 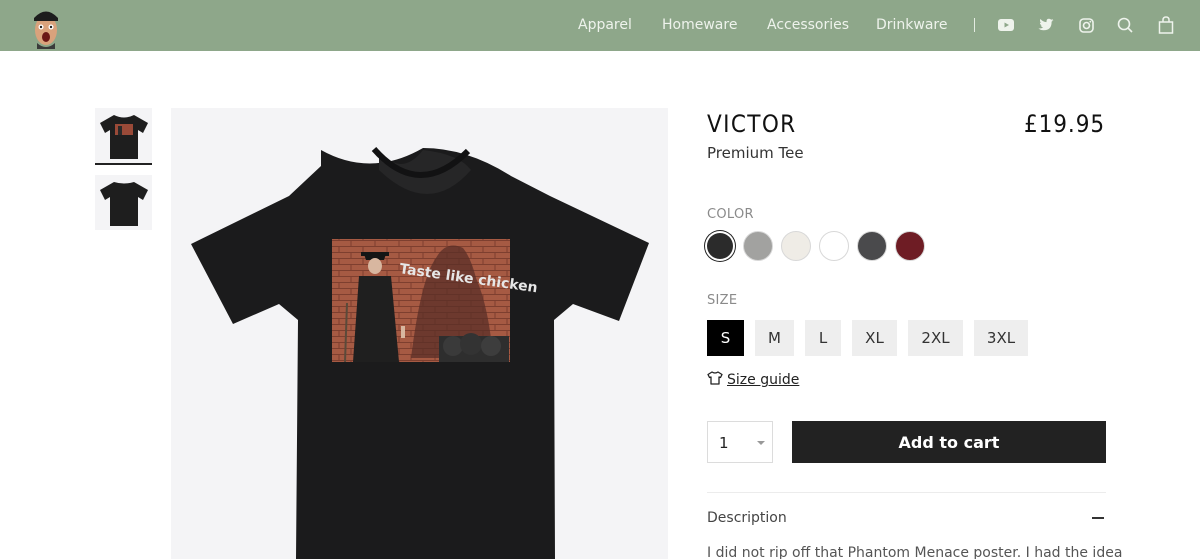 I want to click on nav-apparel: Apparel, so click(x=605, y=25).